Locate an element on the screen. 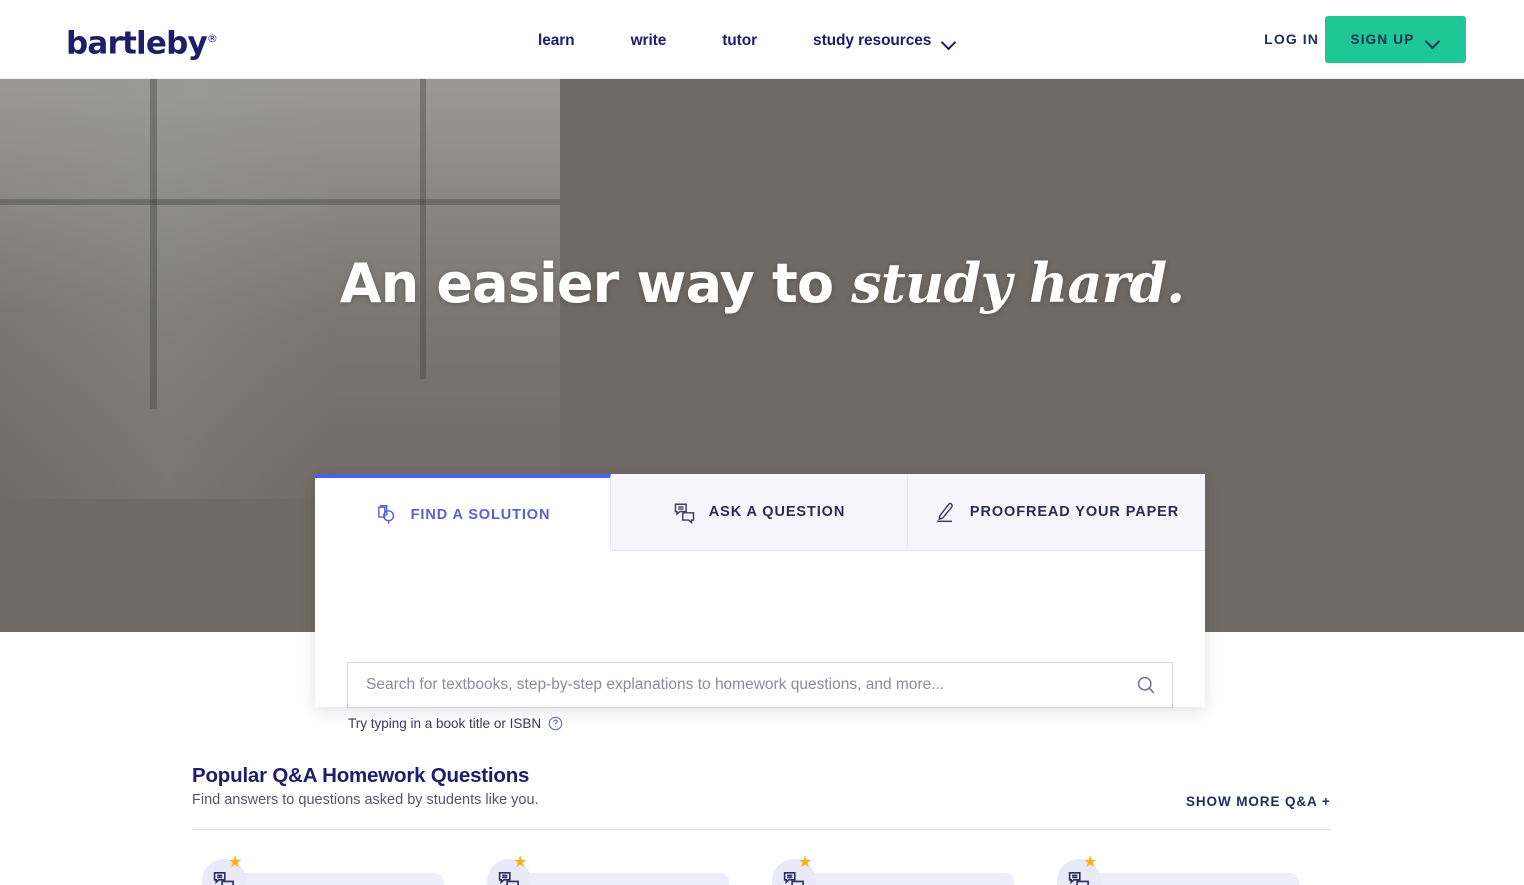 The height and width of the screenshot is (885, 1524). qa-card-list: ★ ★ ★ ★ is located at coordinates (777, 868).